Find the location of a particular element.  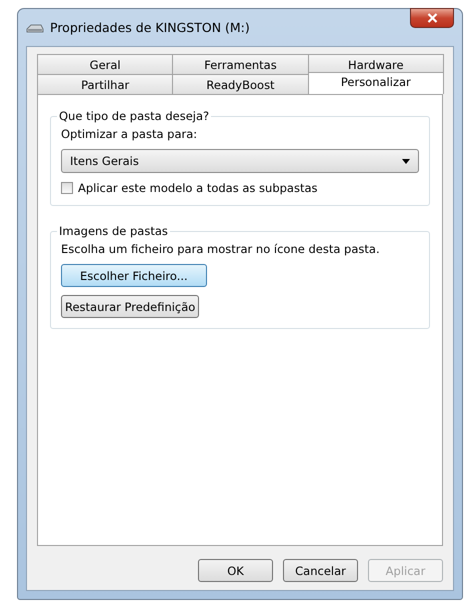

checkbox is located at coordinates (67, 188).